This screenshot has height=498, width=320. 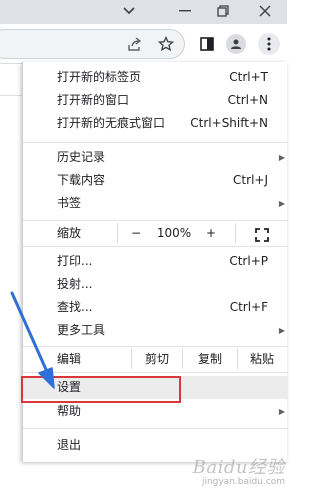 What do you see at coordinates (174, 233) in the screenshot?
I see `zoom-level: 100%` at bounding box center [174, 233].